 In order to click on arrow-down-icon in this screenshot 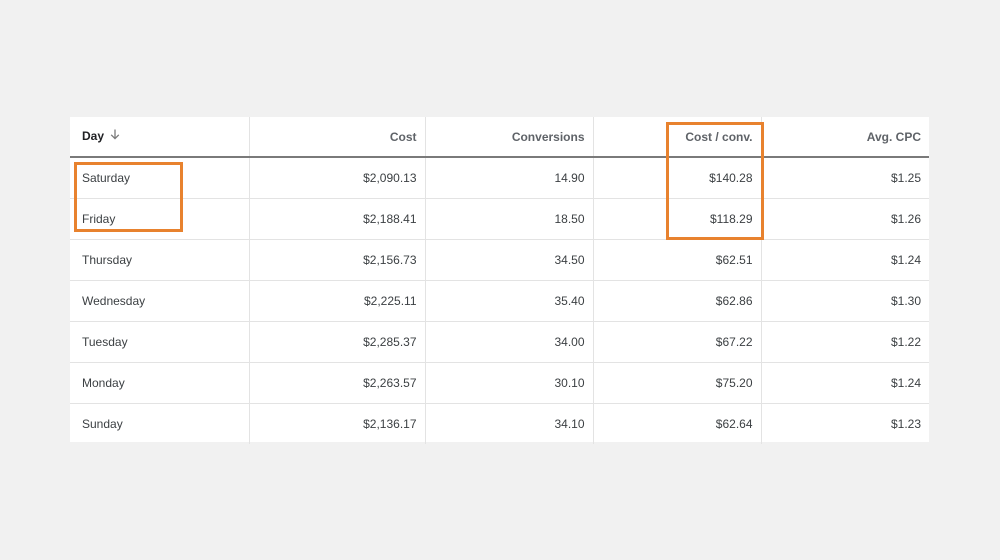, I will do `click(115, 136)`.